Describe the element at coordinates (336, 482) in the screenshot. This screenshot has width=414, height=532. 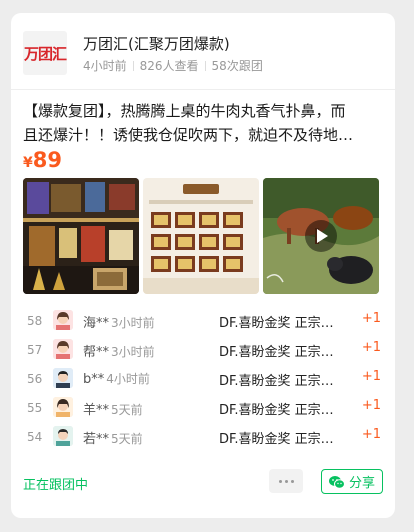
I see `wechat-icon` at that location.